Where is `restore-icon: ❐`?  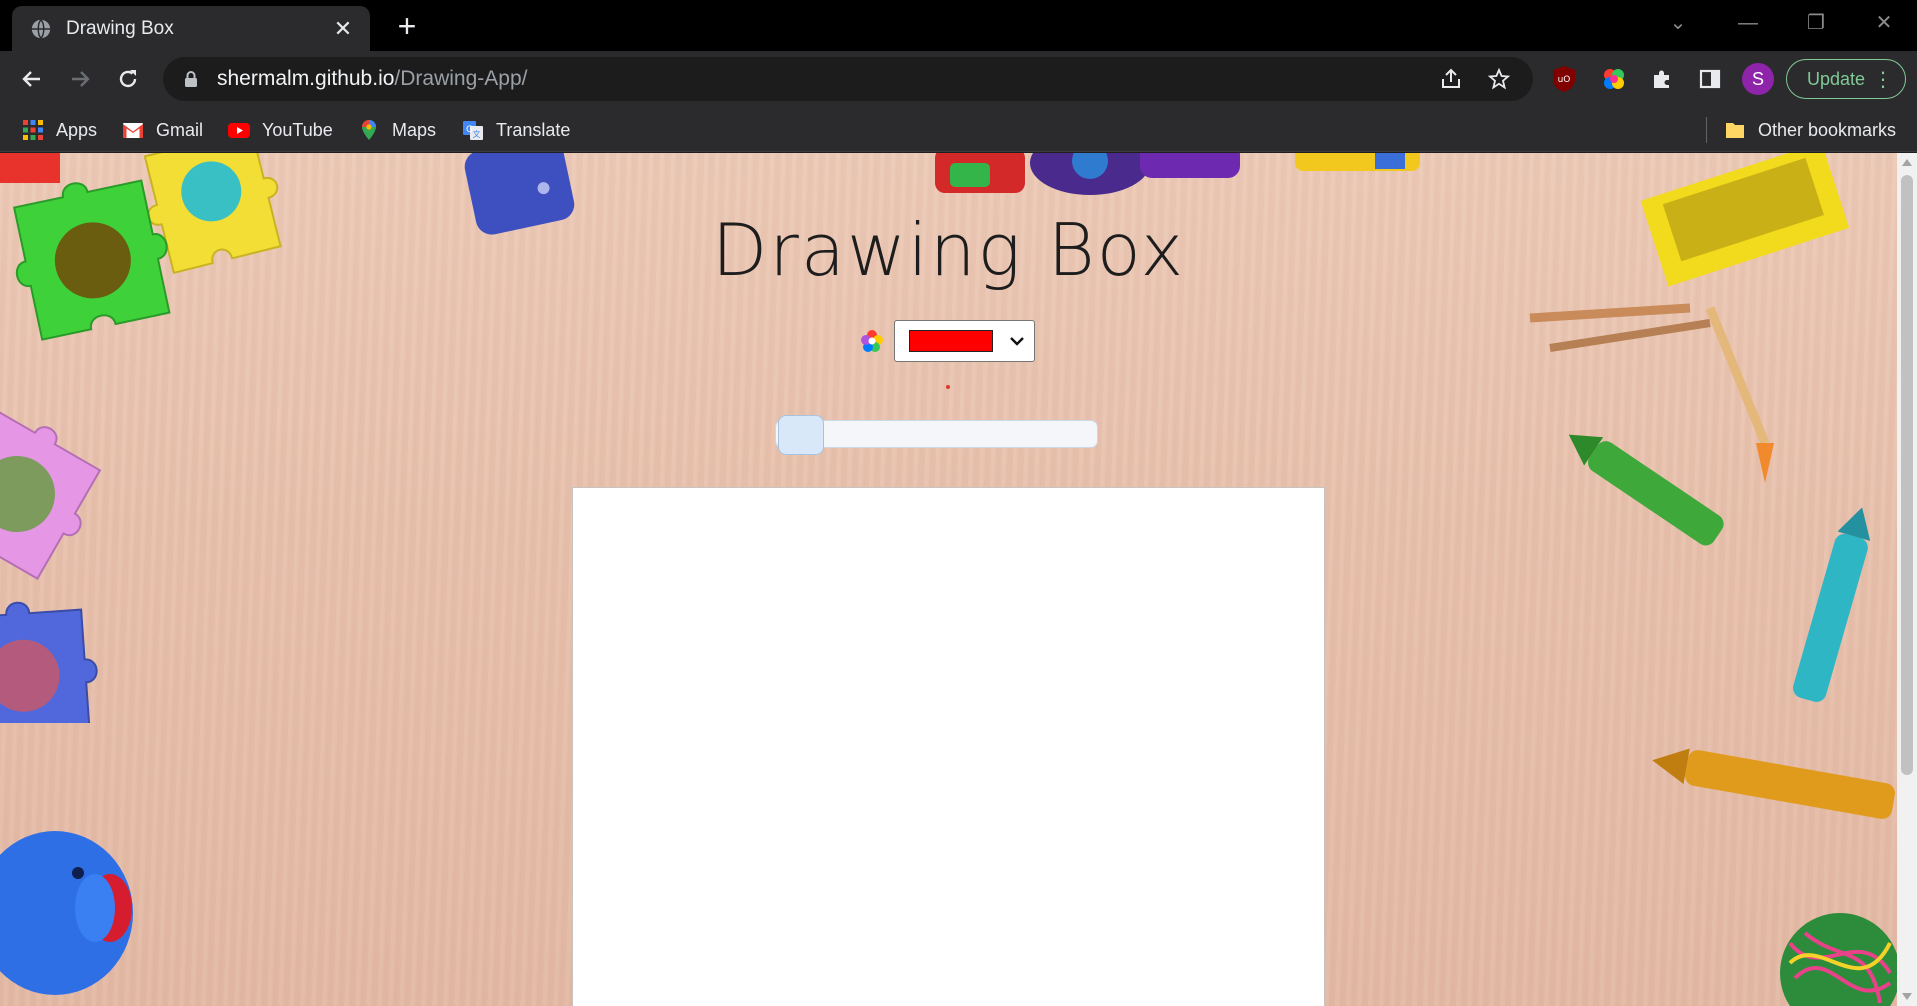
restore-icon: ❐ is located at coordinates (1816, 23).